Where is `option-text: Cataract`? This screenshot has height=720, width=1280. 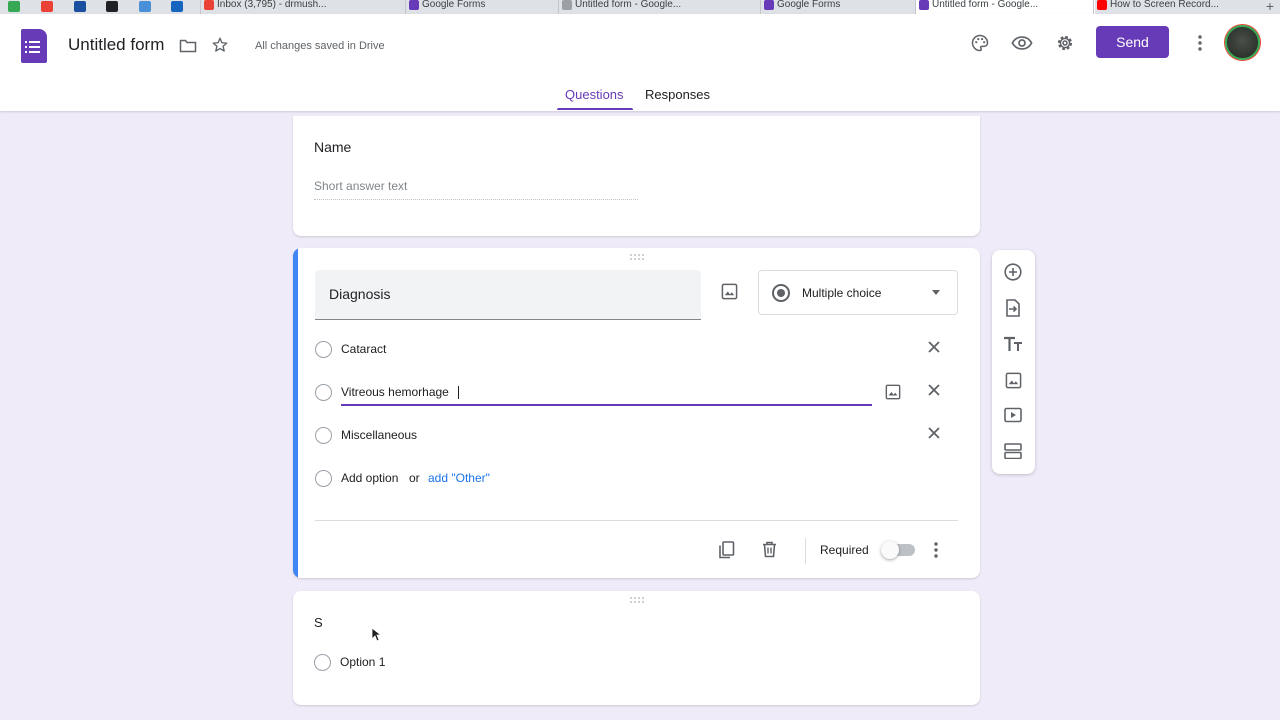 option-text: Cataract is located at coordinates (363, 349).